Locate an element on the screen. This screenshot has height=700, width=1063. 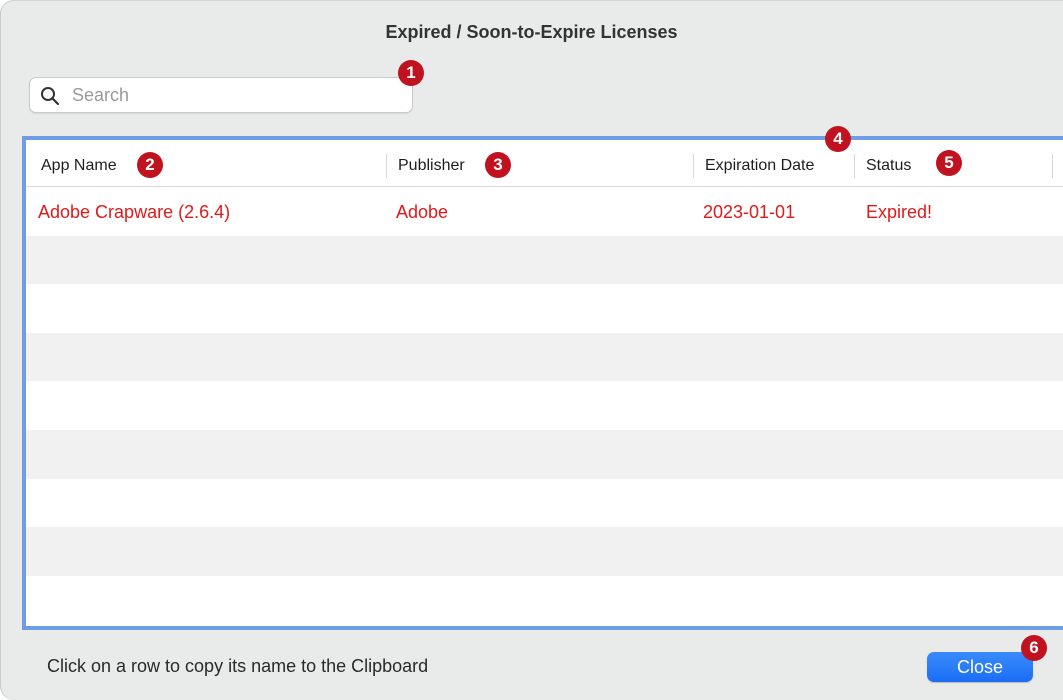
annotation-badge-4: 4 is located at coordinates (838, 139).